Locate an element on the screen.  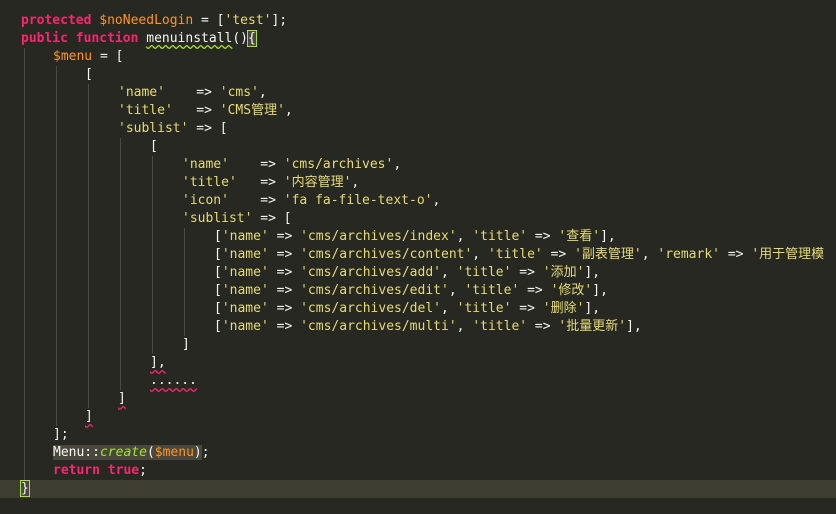
matched-brace: } is located at coordinates (25, 488).